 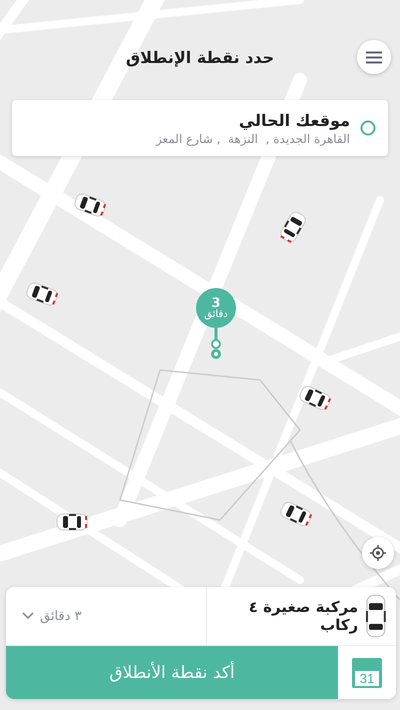 I want to click on screen-title: حدد نقطة الإنطلاق, so click(x=200, y=57).